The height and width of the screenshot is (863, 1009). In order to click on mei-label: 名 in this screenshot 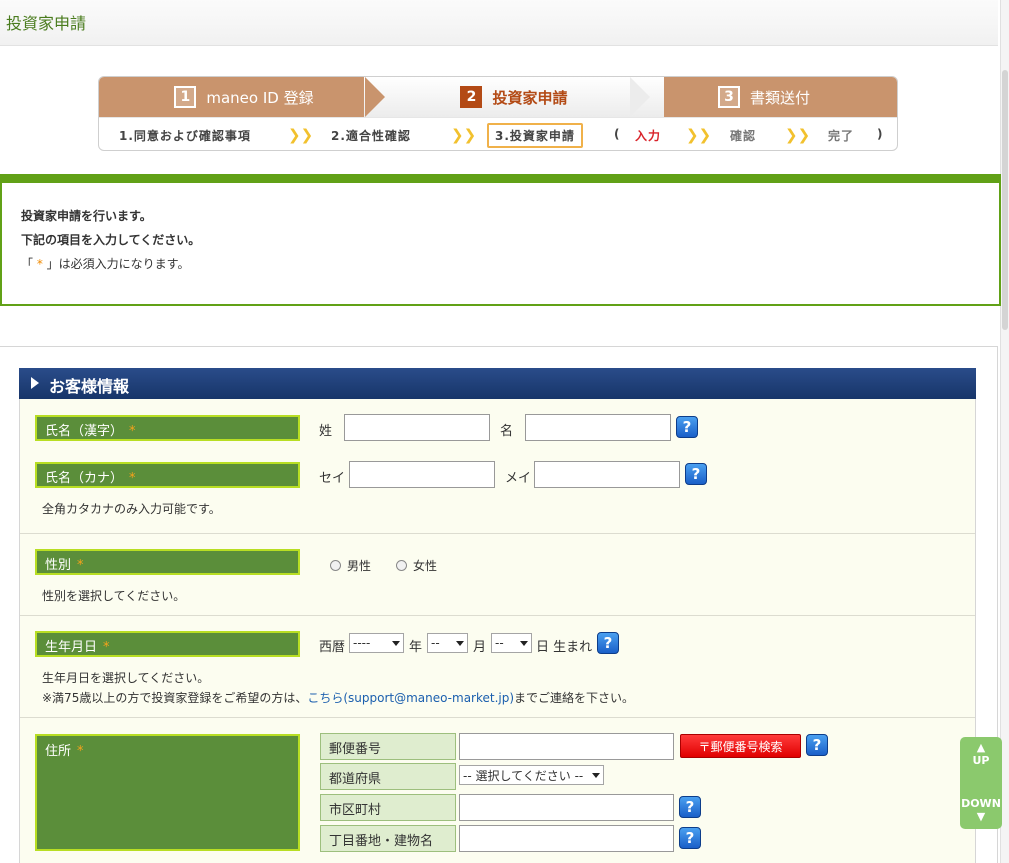, I will do `click(507, 431)`.